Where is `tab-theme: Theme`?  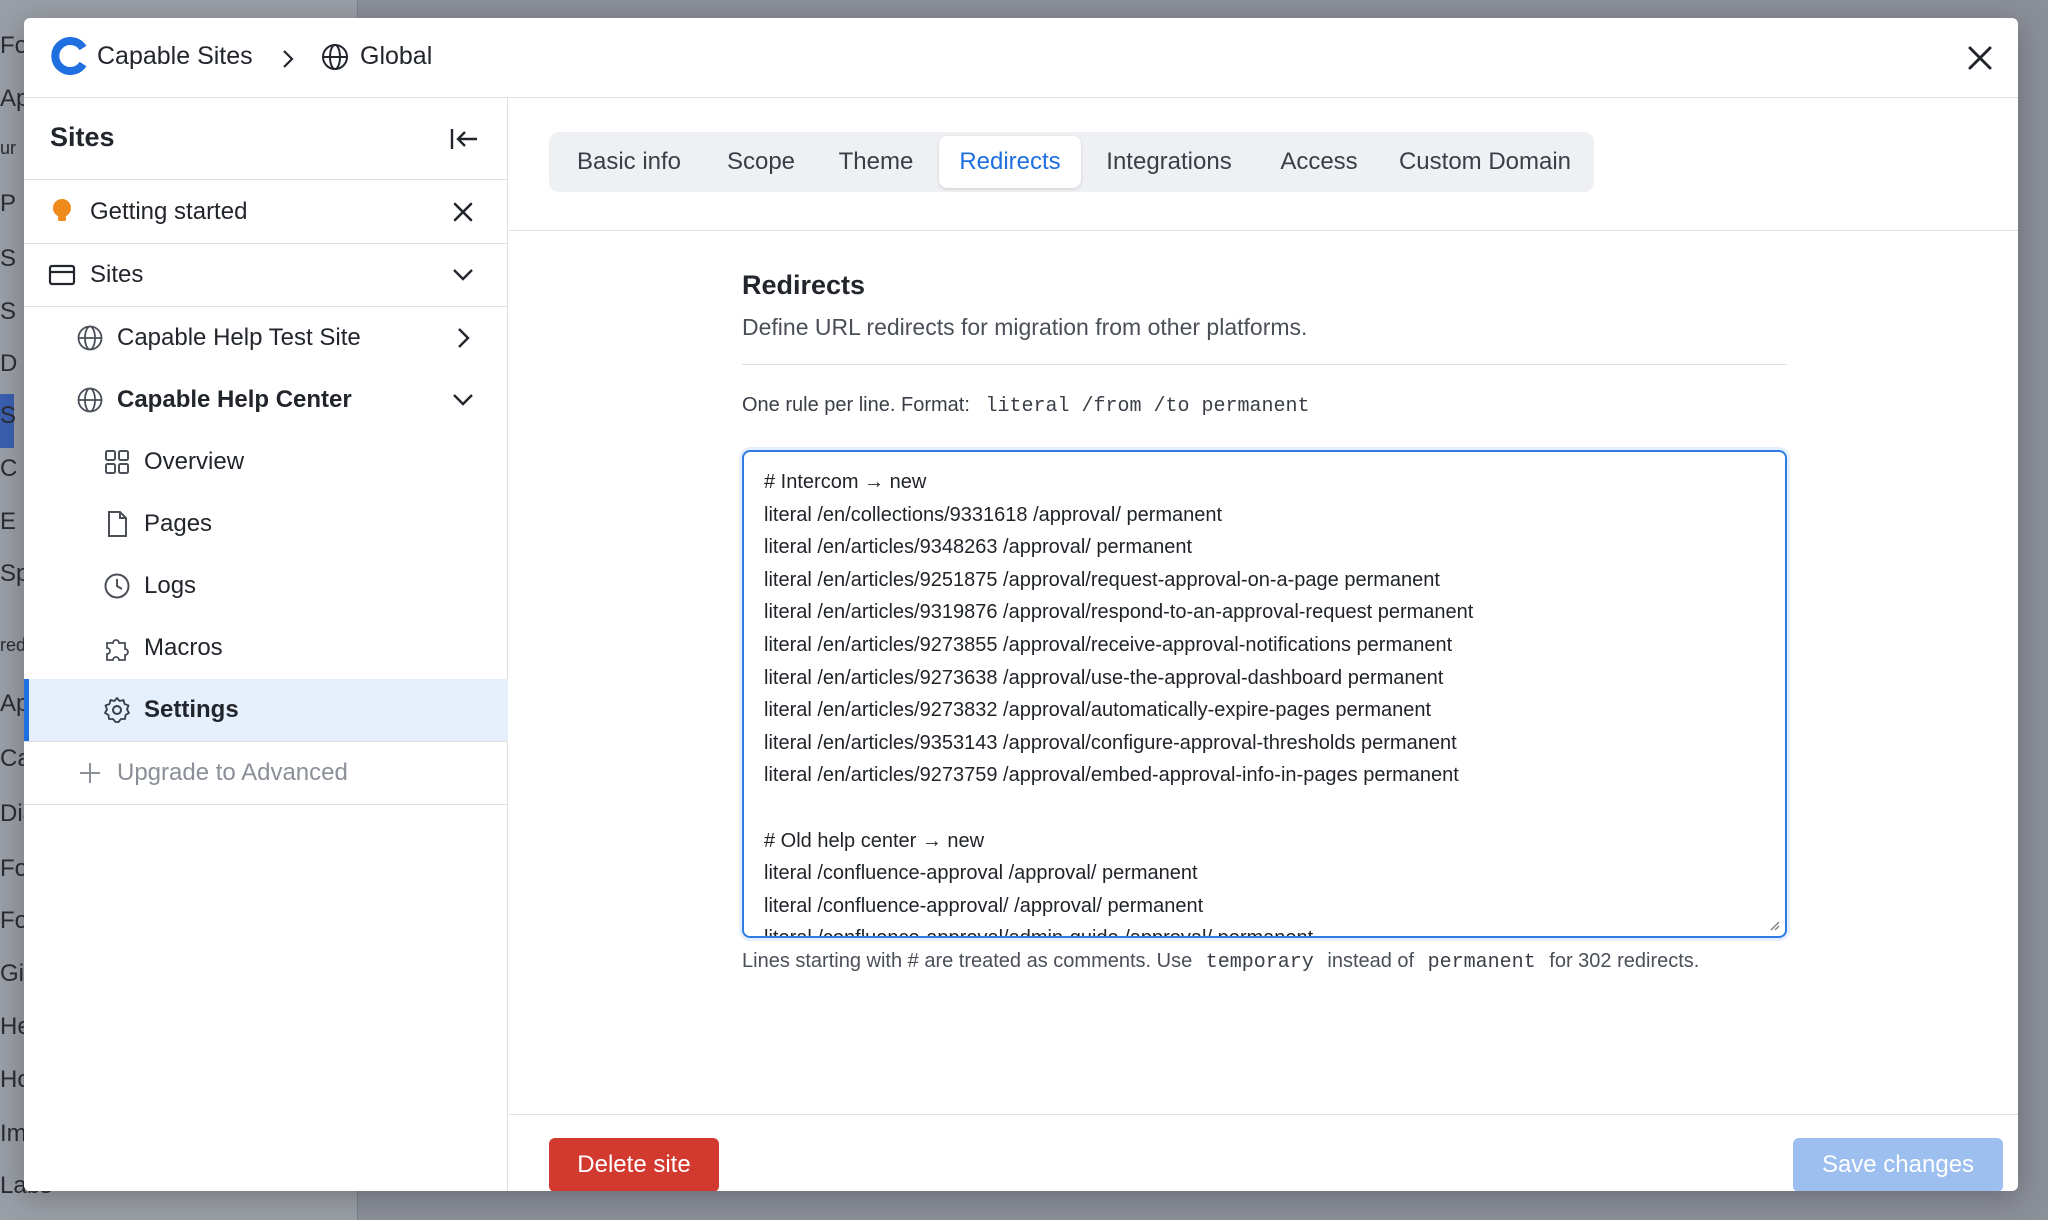 tab-theme: Theme is located at coordinates (876, 162).